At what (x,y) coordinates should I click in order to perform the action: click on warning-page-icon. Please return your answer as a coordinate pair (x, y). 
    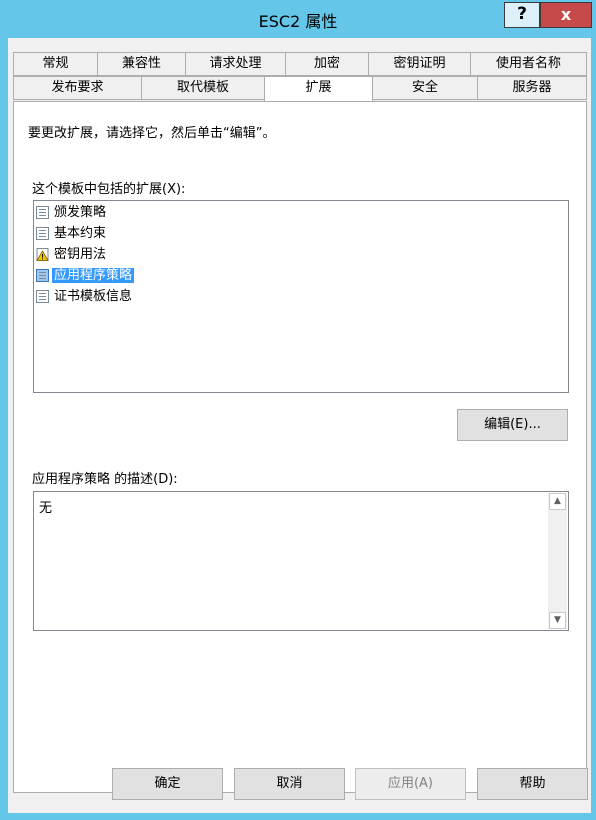
    Looking at the image, I should click on (42, 254).